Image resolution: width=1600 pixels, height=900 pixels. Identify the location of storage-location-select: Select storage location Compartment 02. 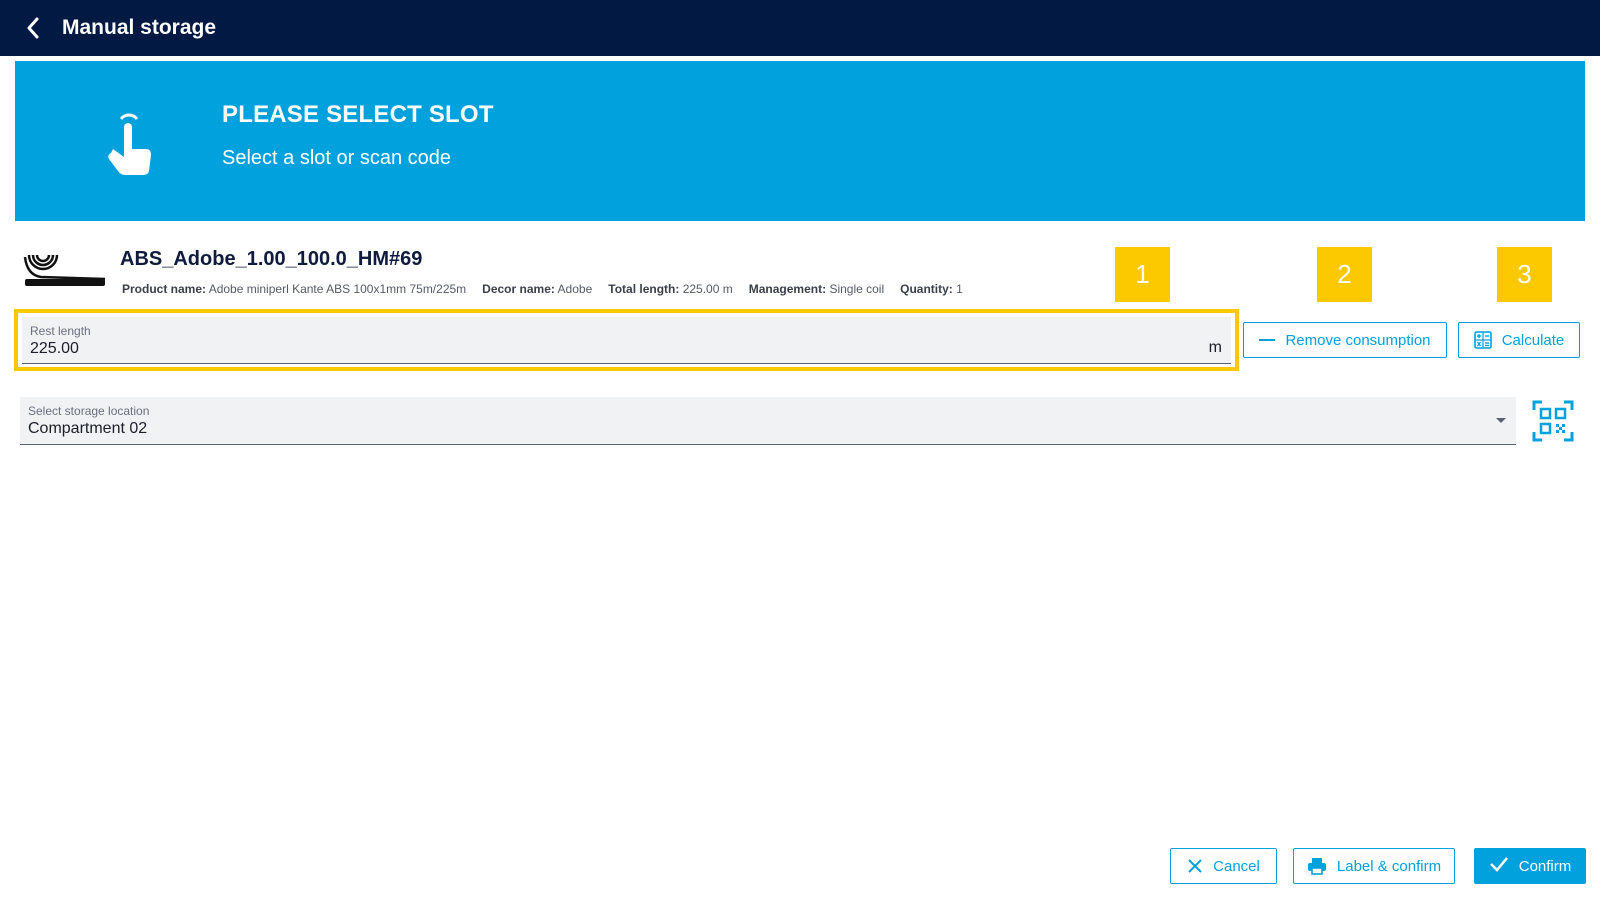
(768, 421).